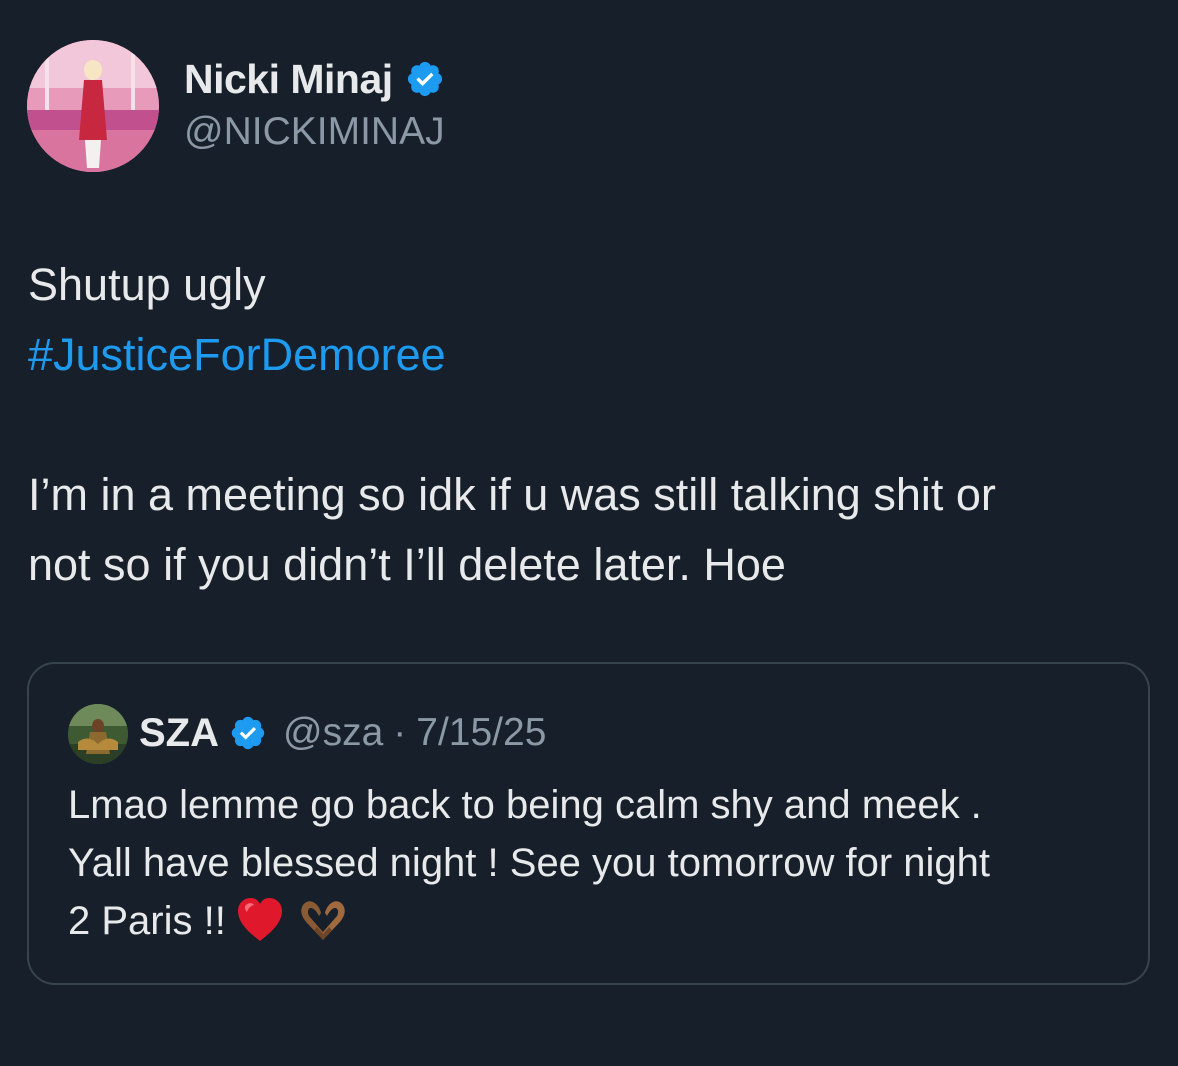 The height and width of the screenshot is (1066, 1178). I want to click on heart-hands-emoji-icon, so click(323, 920).